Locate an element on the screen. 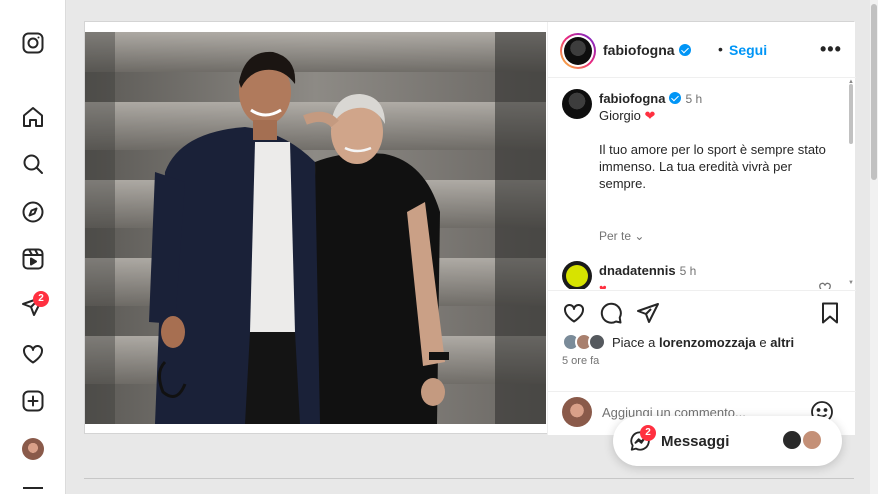 This screenshot has height=494, width=878. comments-scrollbar is located at coordinates (851, 114).